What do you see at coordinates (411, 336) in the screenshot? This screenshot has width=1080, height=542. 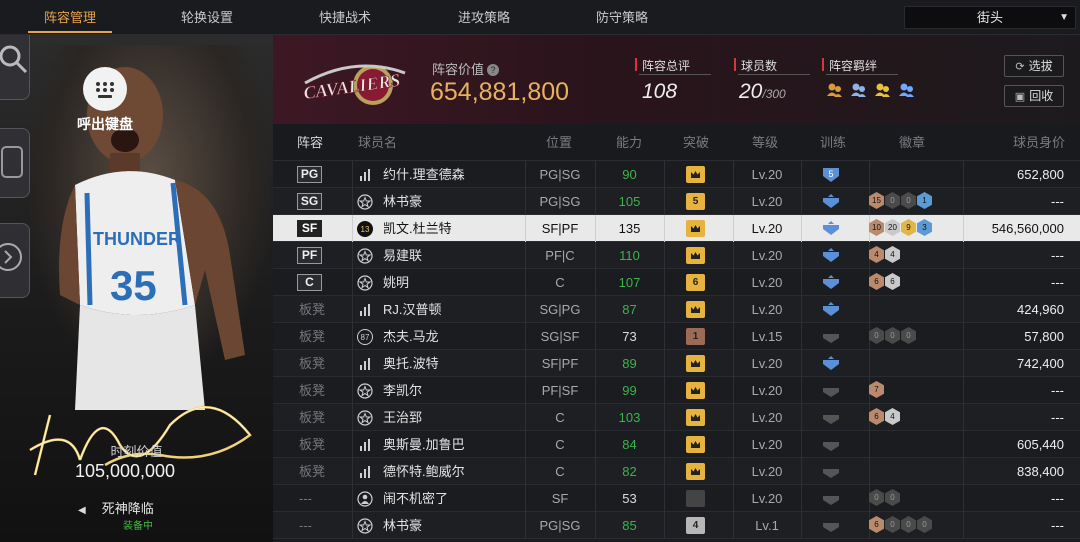 I see `player-name: 杰夫.马龙` at bounding box center [411, 336].